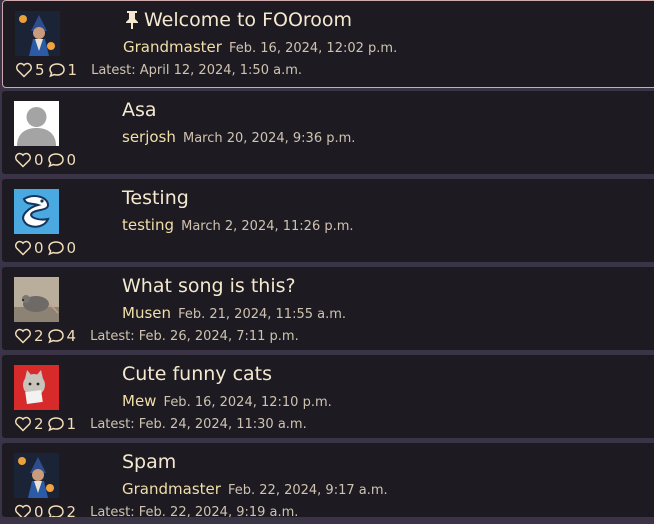 Image resolution: width=654 pixels, height=524 pixels. I want to click on post-meta: Mew Feb. 16, 2024, 12:10 p.m., so click(227, 400).